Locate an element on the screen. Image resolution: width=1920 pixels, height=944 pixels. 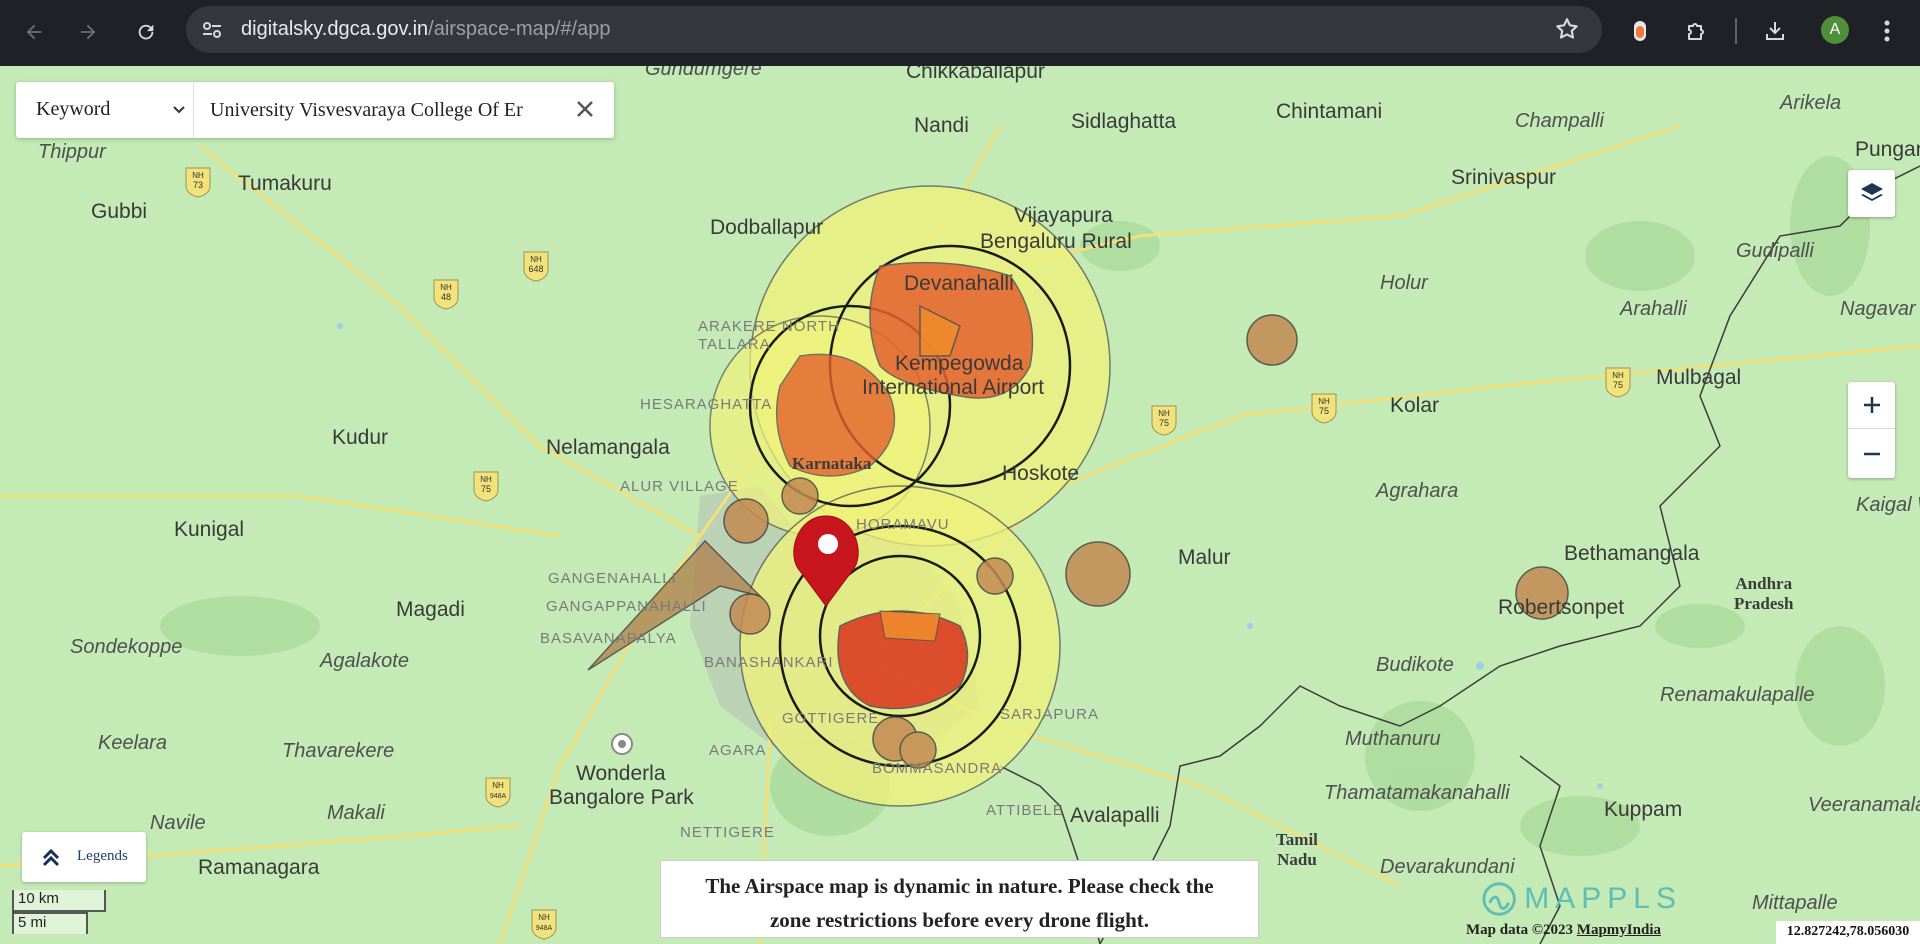
reload-button is located at coordinates (146, 32).